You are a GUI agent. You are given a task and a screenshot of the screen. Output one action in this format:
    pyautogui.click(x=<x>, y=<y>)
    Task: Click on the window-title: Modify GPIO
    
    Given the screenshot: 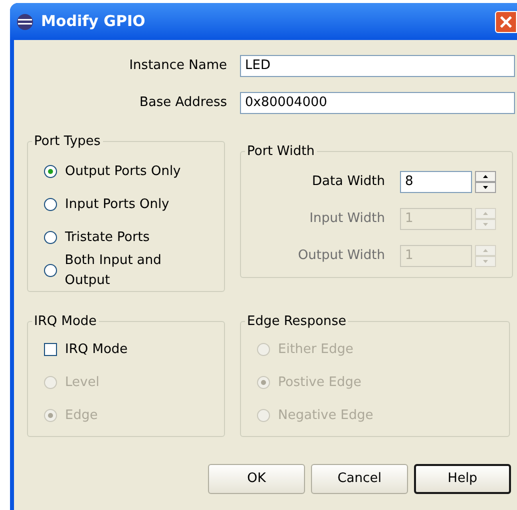 What is the action you would take?
    pyautogui.click(x=93, y=21)
    